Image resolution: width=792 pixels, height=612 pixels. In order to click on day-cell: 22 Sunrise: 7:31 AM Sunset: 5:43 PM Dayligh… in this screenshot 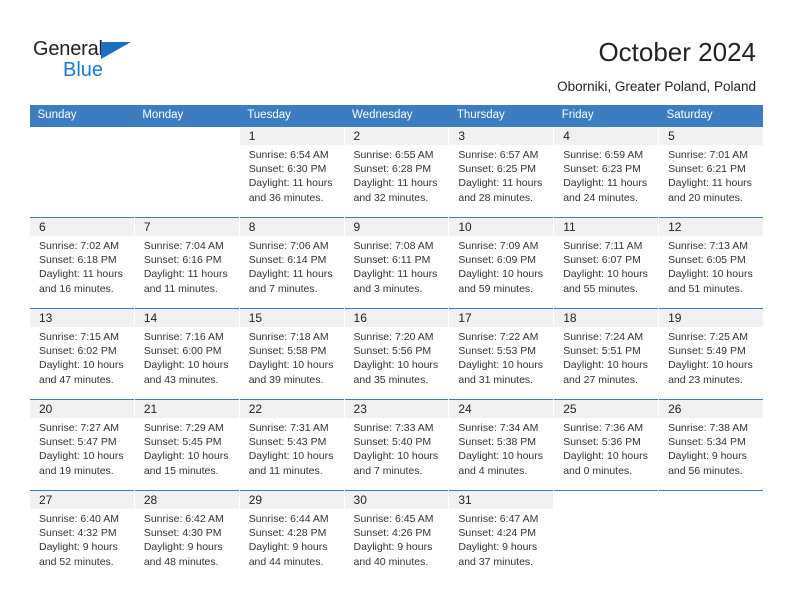, I will do `click(291, 445)`.